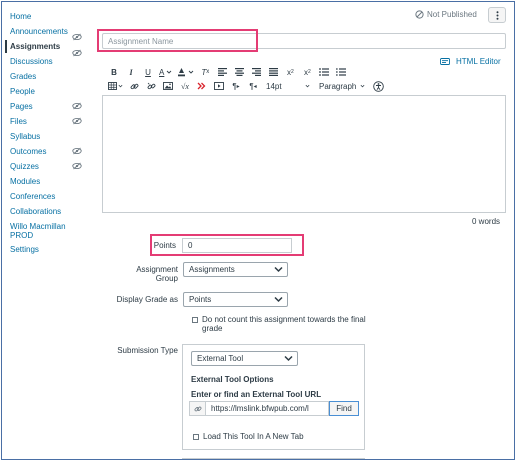  I want to click on sidebar-item-modules: Modules, so click(25, 181).